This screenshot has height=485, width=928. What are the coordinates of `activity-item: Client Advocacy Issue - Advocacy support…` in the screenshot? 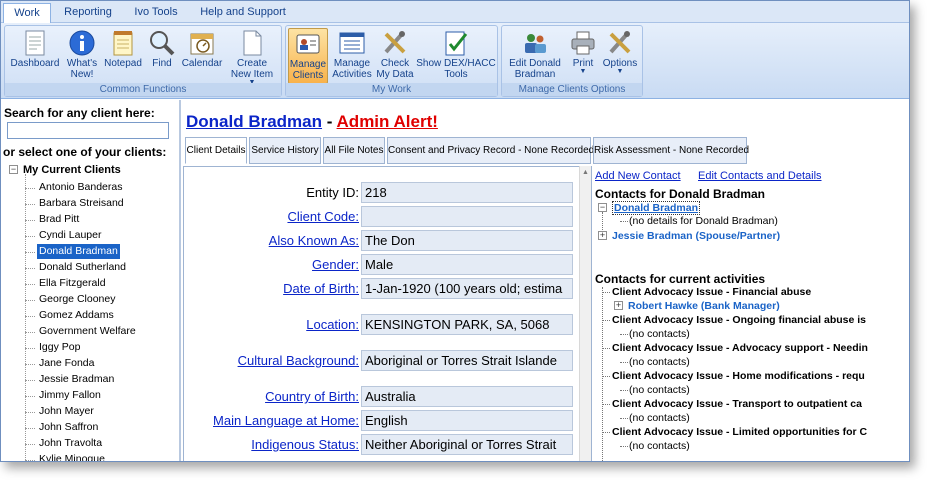 It's located at (740, 348).